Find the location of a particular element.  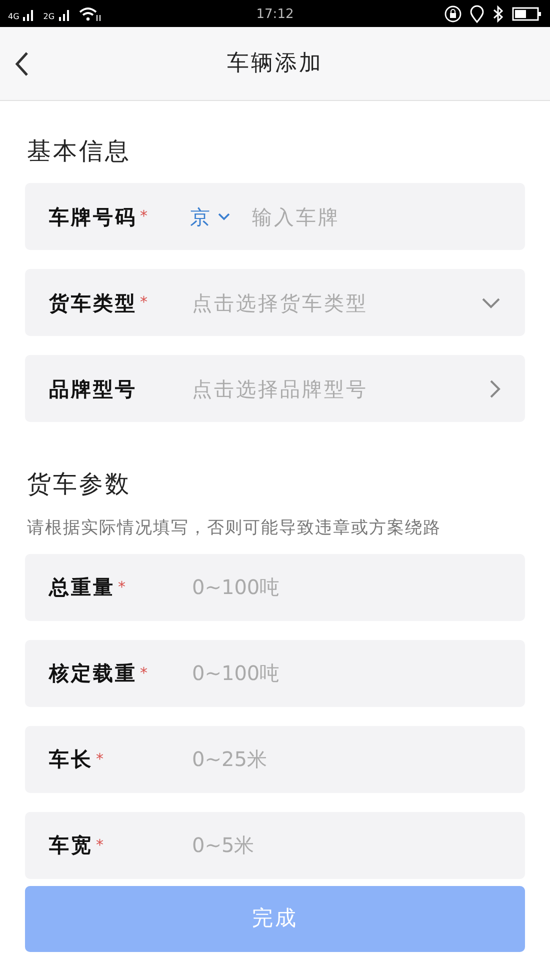

rotation-lock-icon is located at coordinates (453, 13).